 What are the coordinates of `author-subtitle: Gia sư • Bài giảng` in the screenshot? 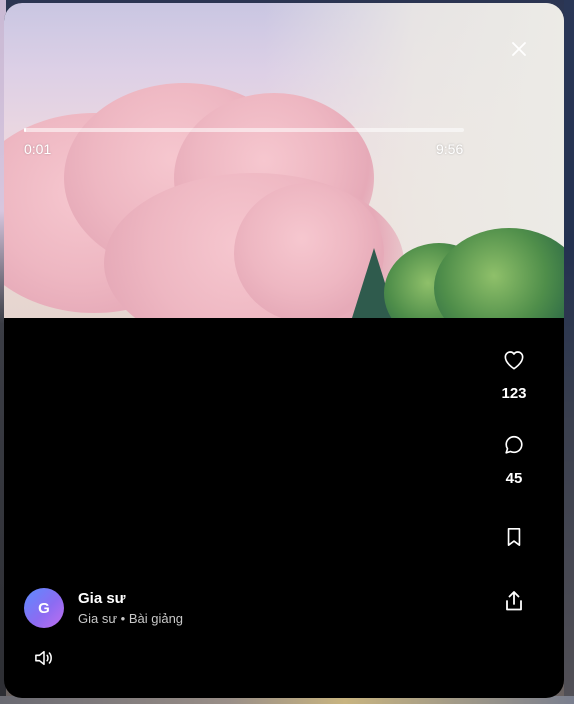 It's located at (131, 618).